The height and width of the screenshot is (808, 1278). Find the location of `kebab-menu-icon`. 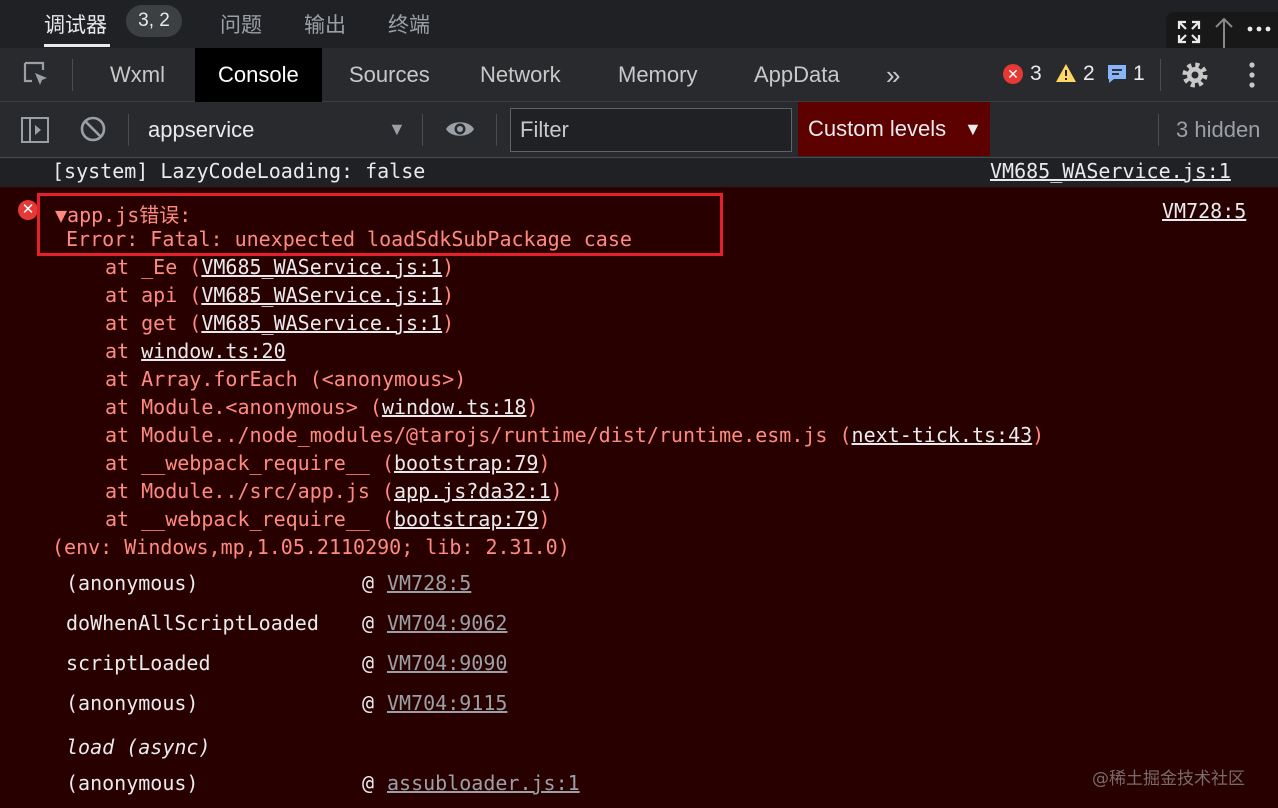

kebab-menu-icon is located at coordinates (1252, 77).